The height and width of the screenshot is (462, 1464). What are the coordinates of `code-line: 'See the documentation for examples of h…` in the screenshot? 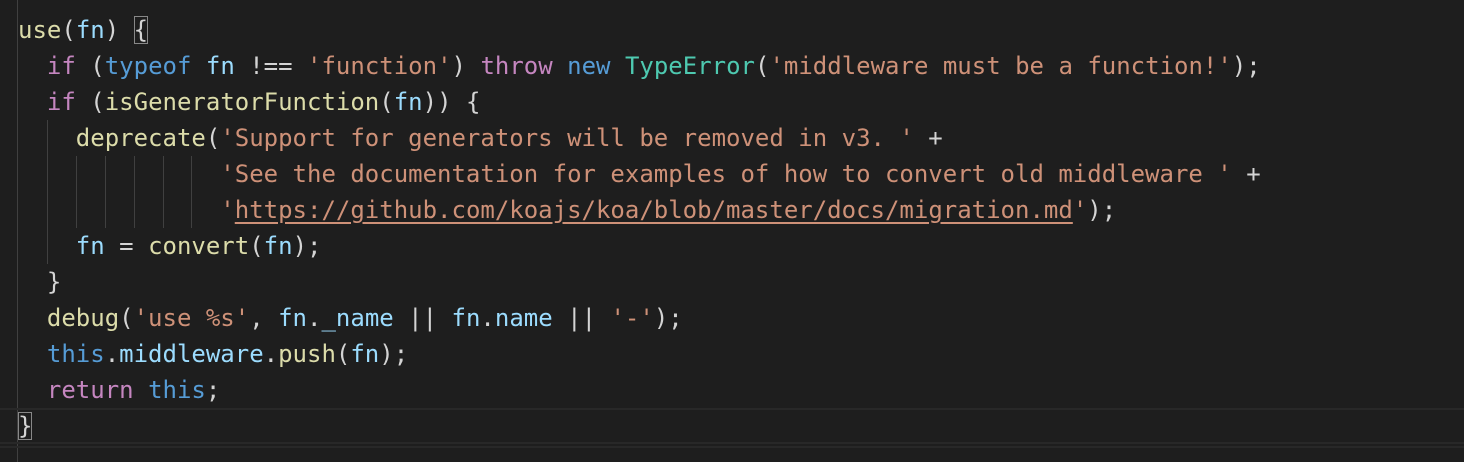 It's located at (741, 174).